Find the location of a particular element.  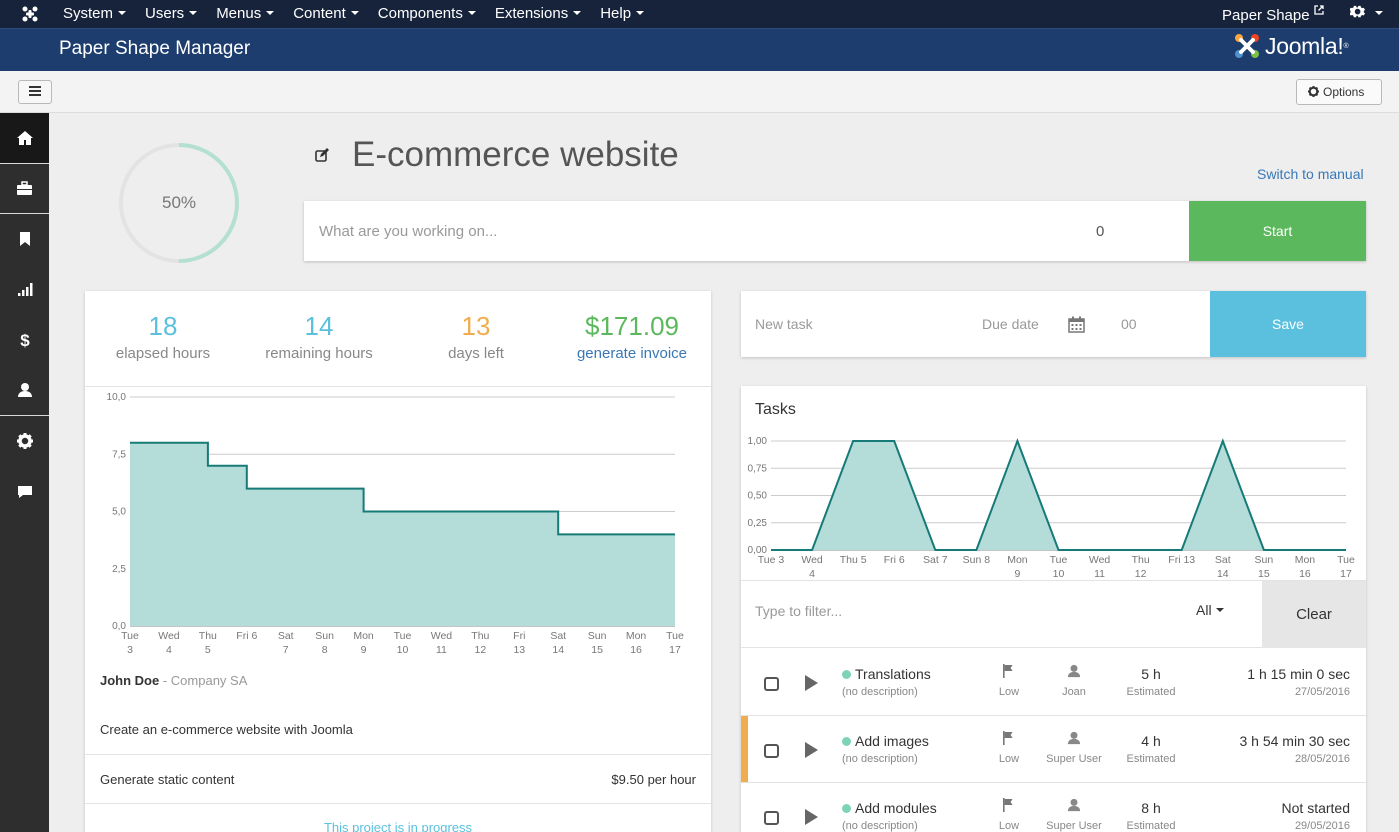

sidebar-toggle-button is located at coordinates (35, 92).